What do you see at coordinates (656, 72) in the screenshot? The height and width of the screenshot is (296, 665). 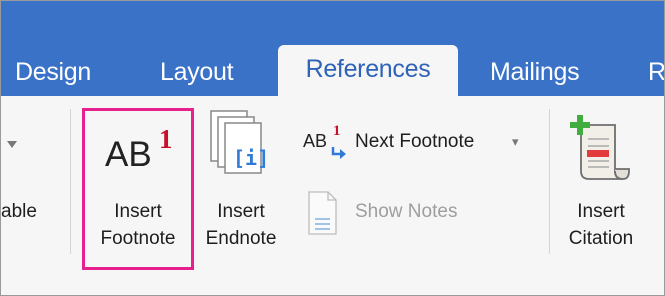 I see `tab-review-partial: R` at bounding box center [656, 72].